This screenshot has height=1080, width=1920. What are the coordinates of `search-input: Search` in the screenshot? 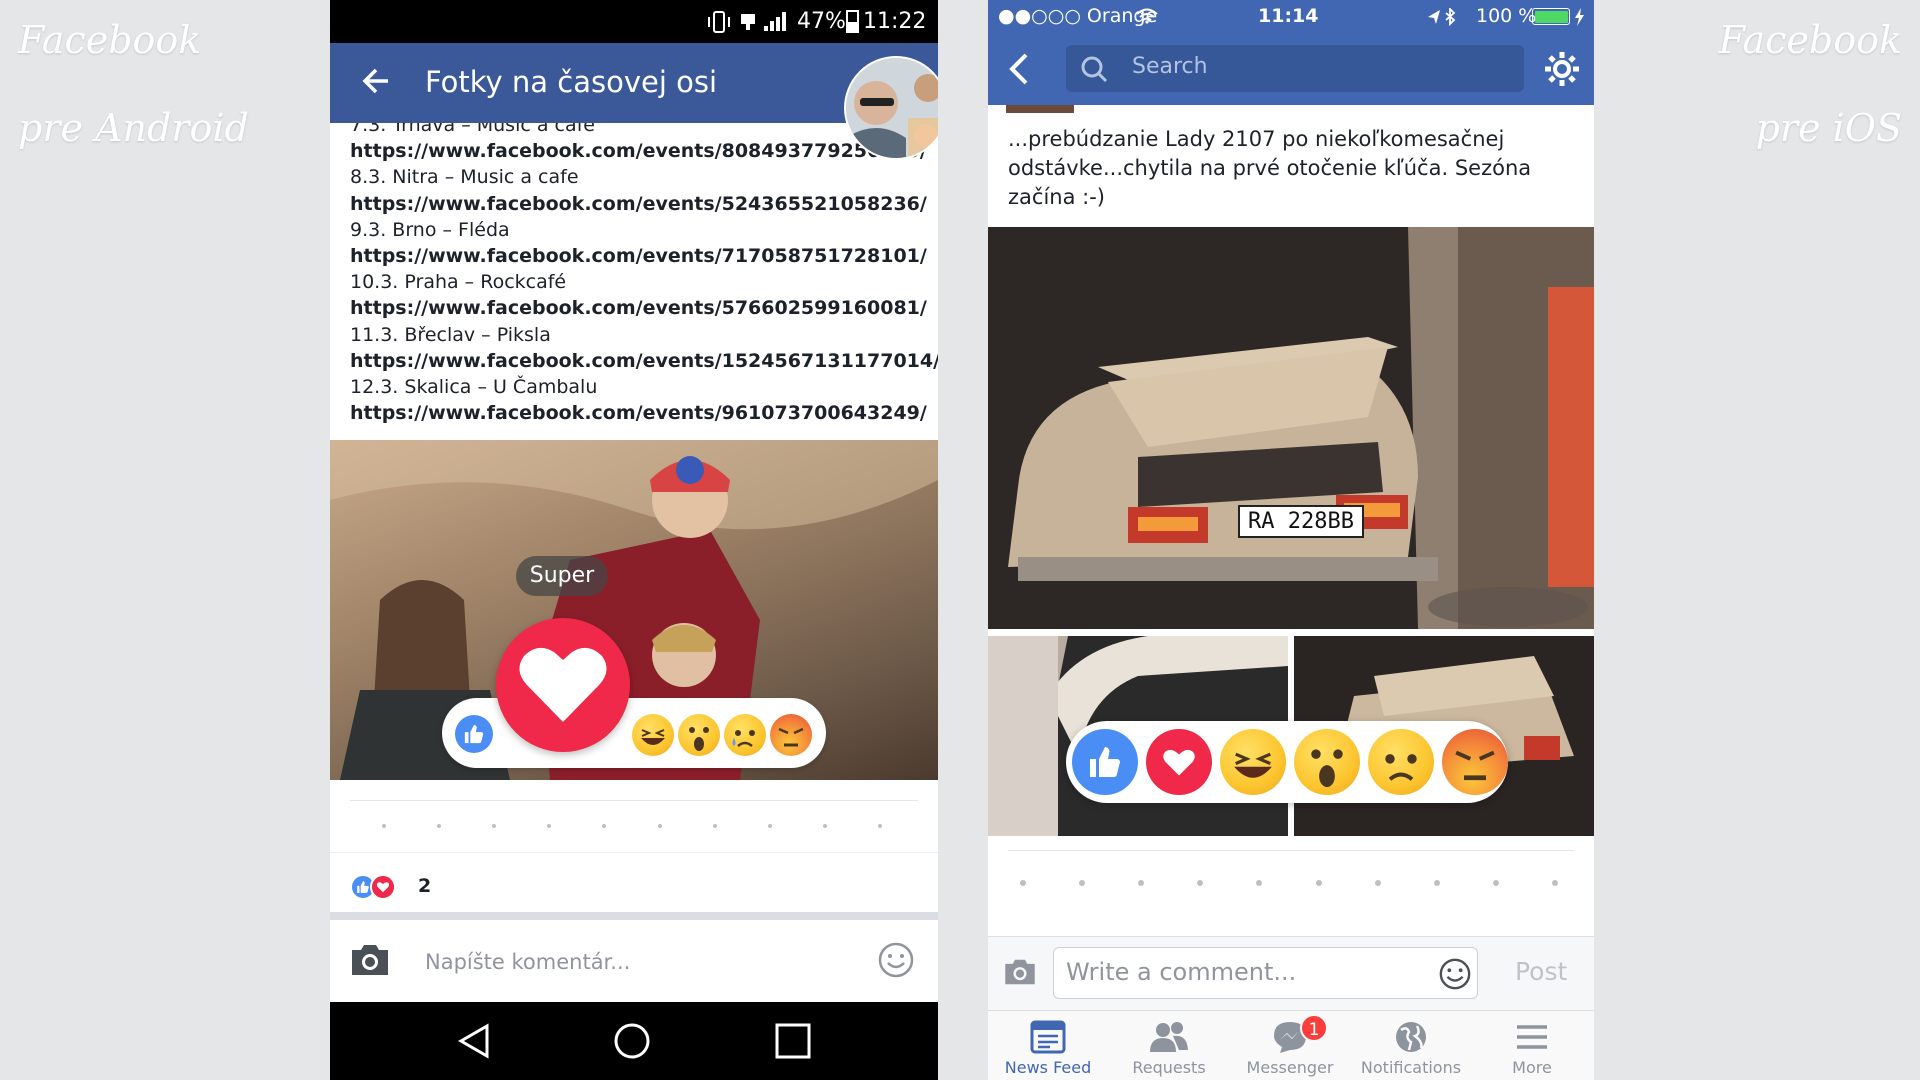 It's located at (1295, 68).